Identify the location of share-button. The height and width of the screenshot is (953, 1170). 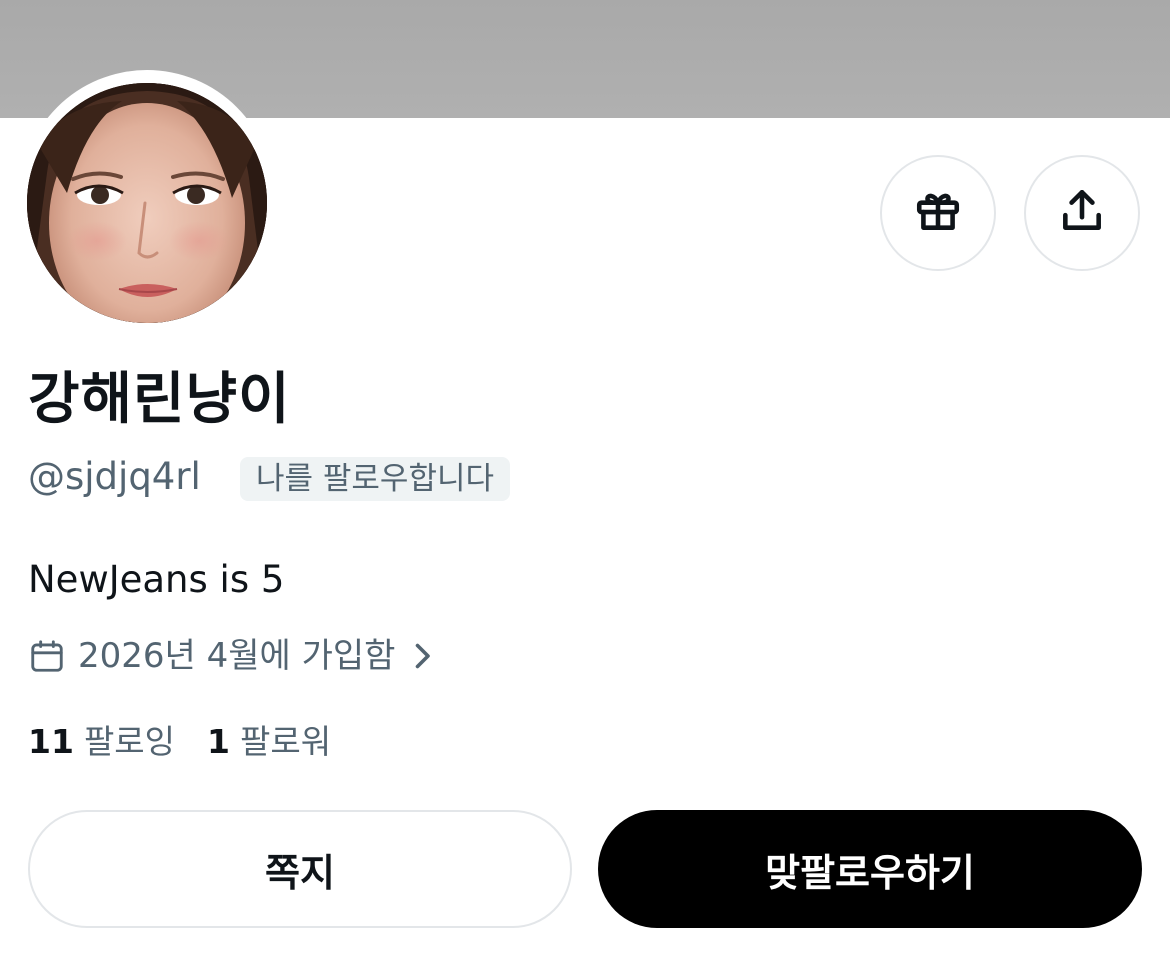
(1082, 213).